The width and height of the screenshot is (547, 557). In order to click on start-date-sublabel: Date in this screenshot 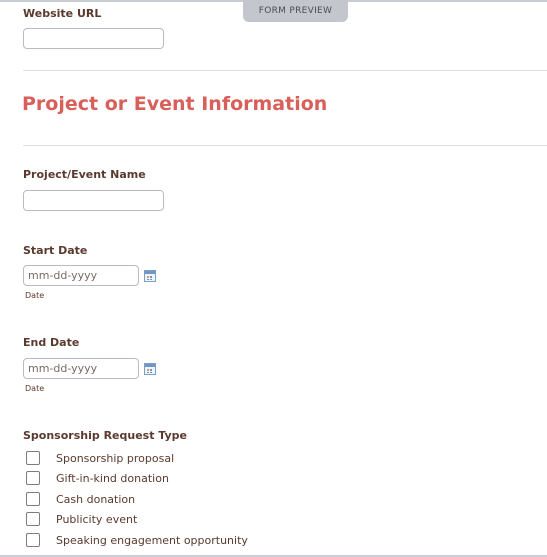, I will do `click(35, 295)`.